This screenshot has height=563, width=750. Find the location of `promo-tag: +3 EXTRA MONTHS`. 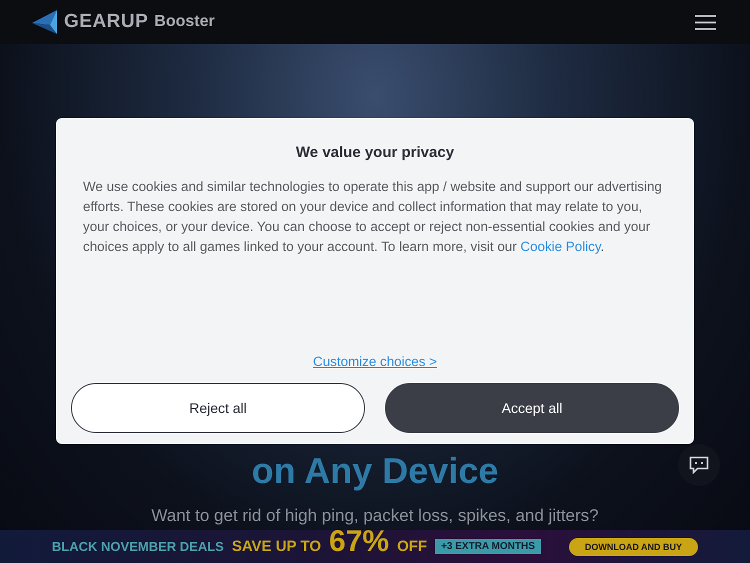

promo-tag: +3 EXTRA MONTHS is located at coordinates (488, 546).